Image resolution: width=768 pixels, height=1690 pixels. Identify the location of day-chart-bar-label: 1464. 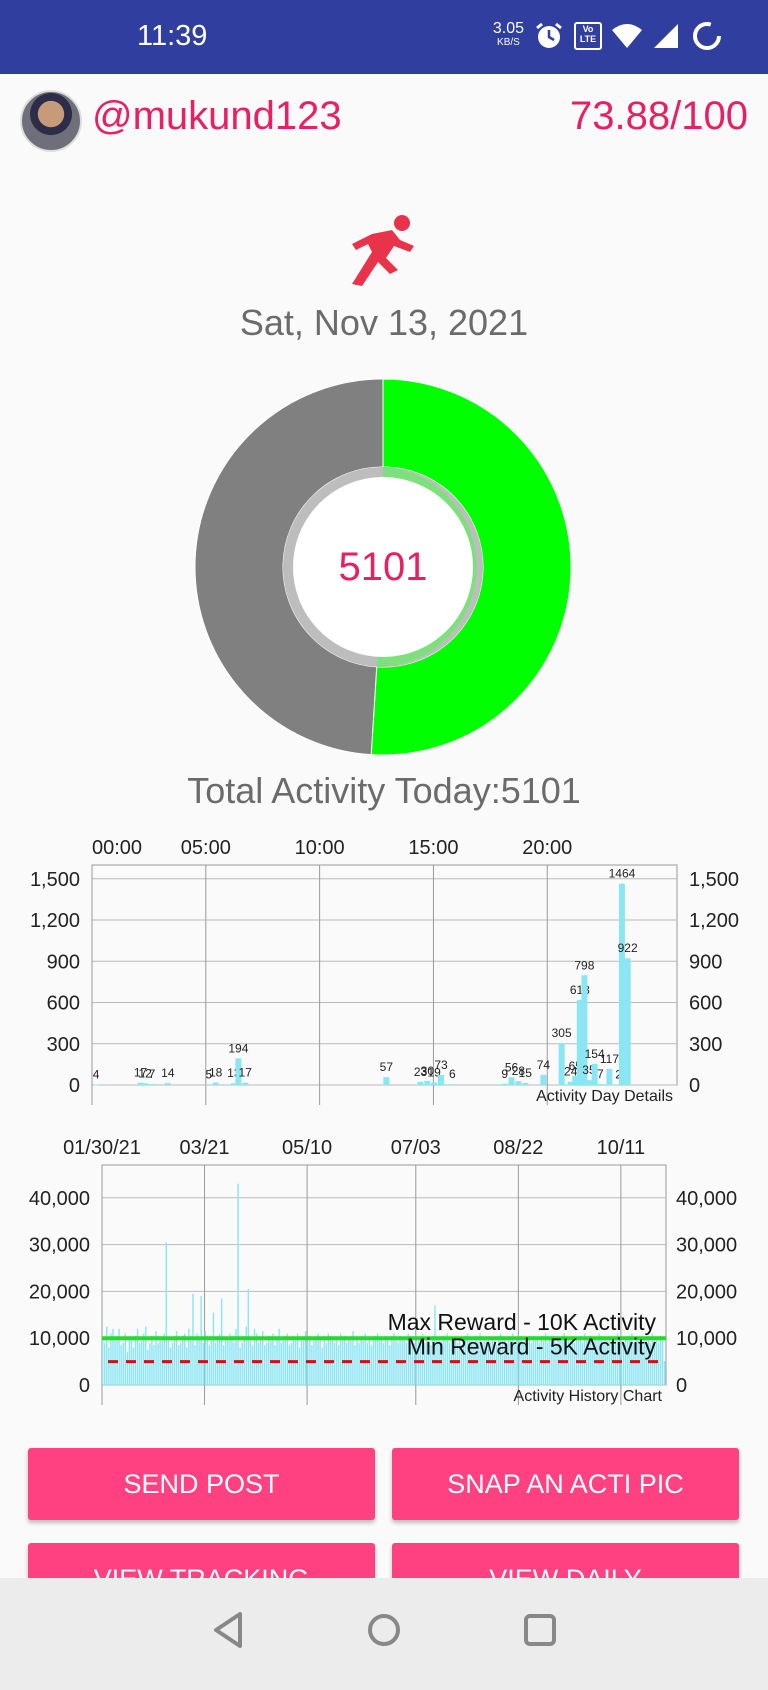
(622, 874).